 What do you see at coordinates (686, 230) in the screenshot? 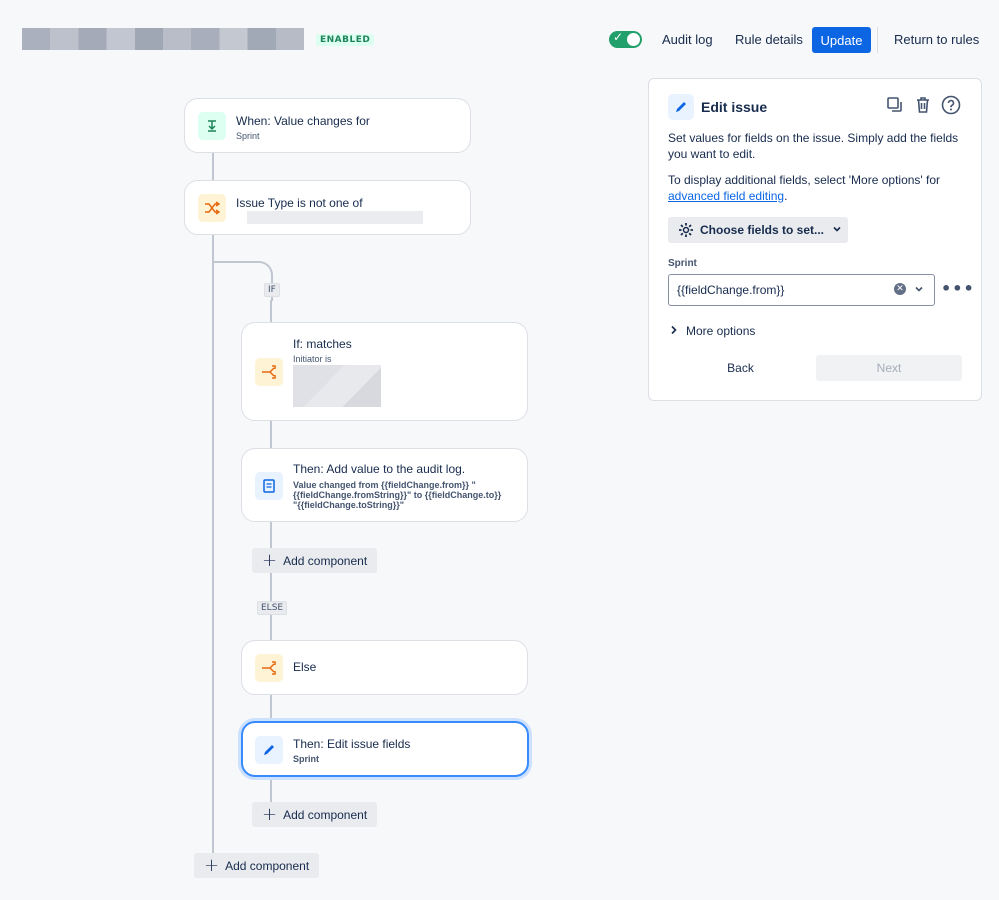
I see `gear-icon` at bounding box center [686, 230].